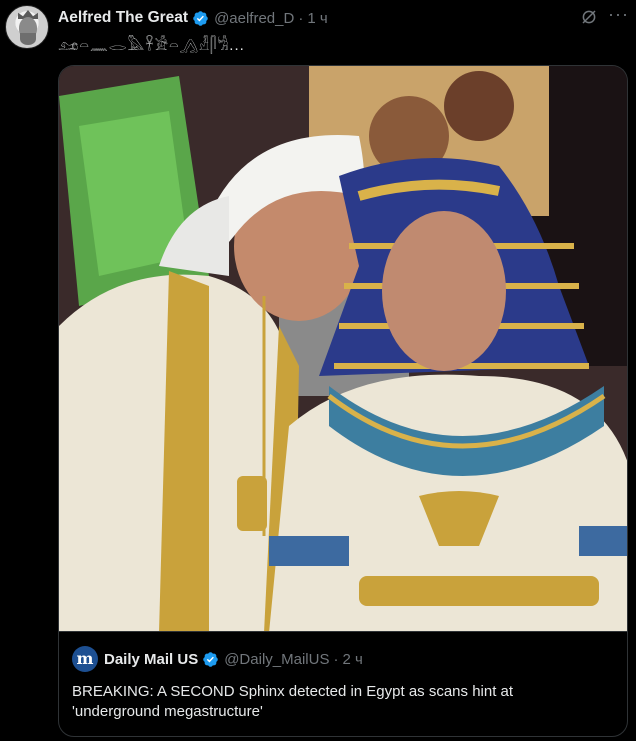 The height and width of the screenshot is (741, 636). I want to click on more-options-icon: ···, so click(618, 15).